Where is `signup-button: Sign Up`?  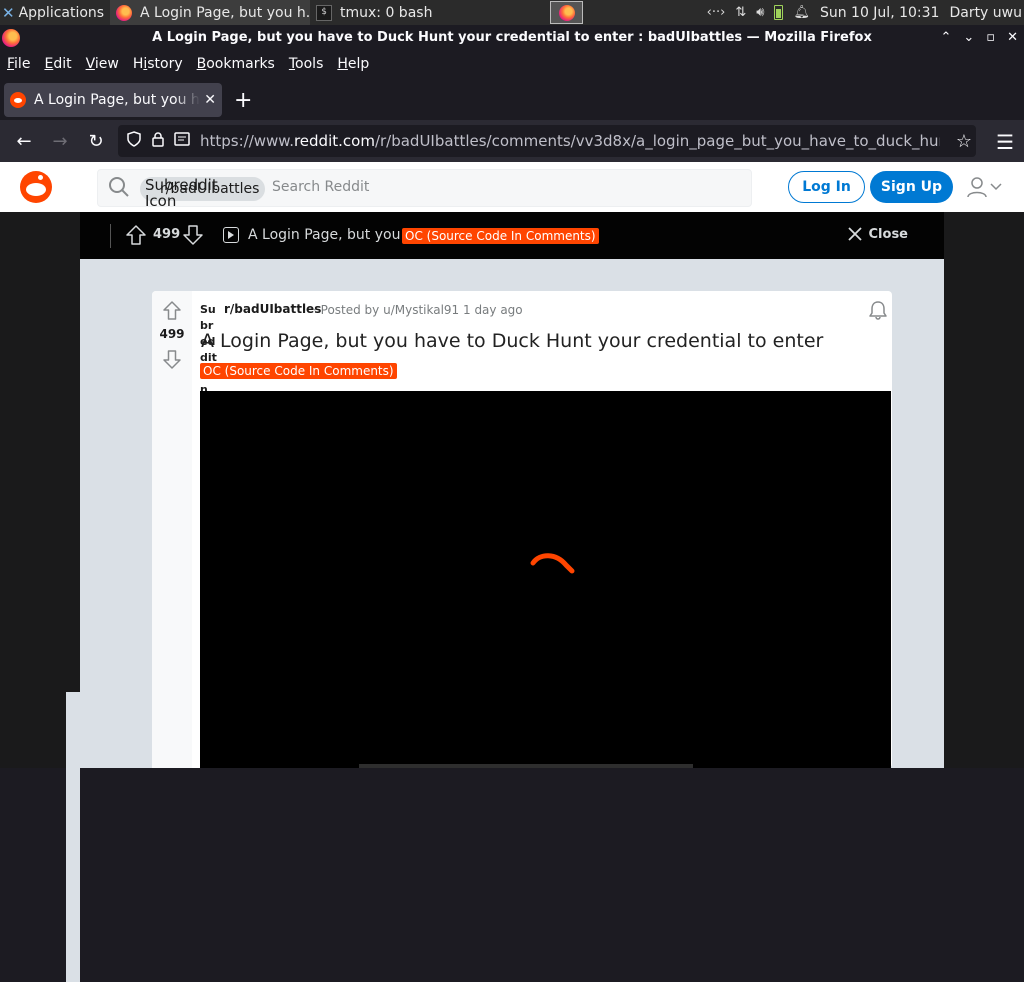 signup-button: Sign Up is located at coordinates (911, 187).